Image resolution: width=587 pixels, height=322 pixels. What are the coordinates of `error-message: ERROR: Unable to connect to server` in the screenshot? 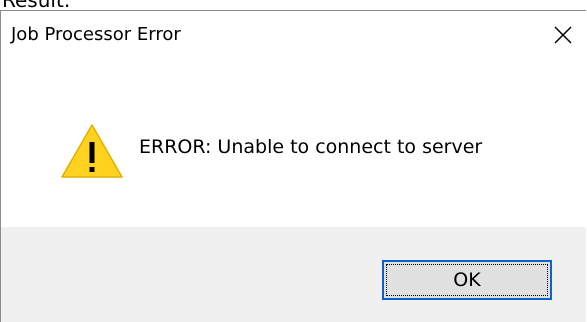 It's located at (311, 147).